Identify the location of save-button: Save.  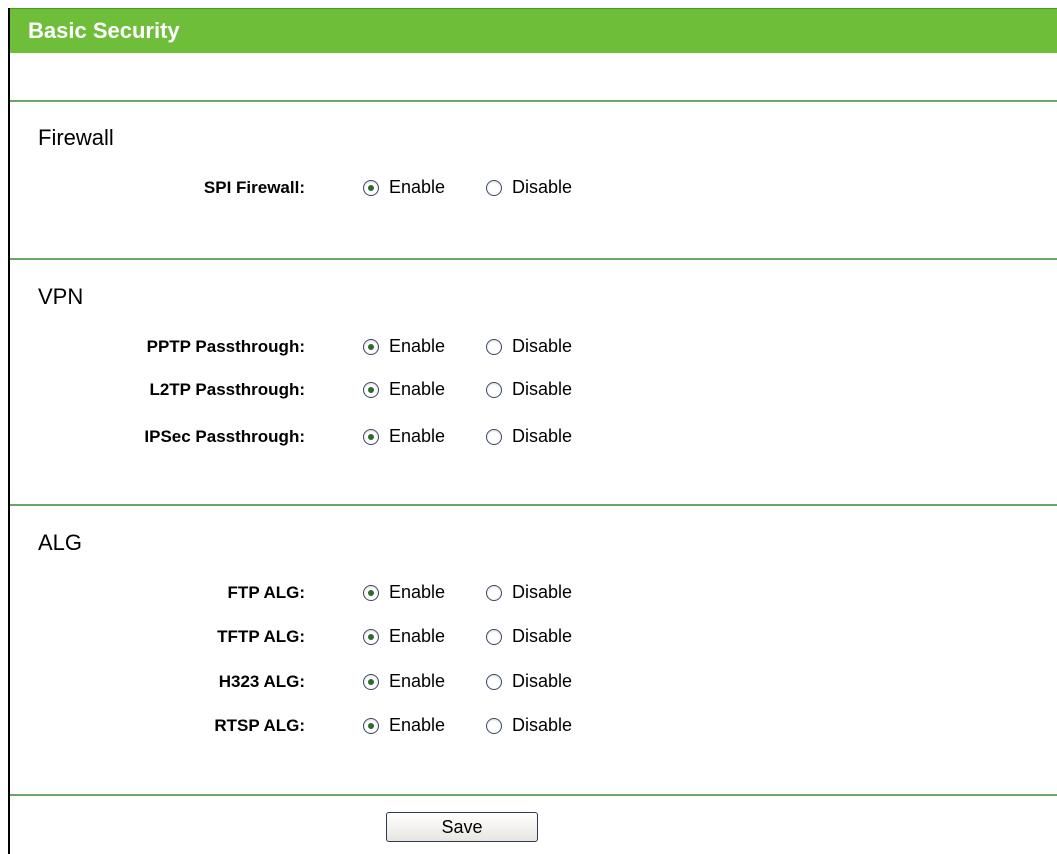
(462, 827).